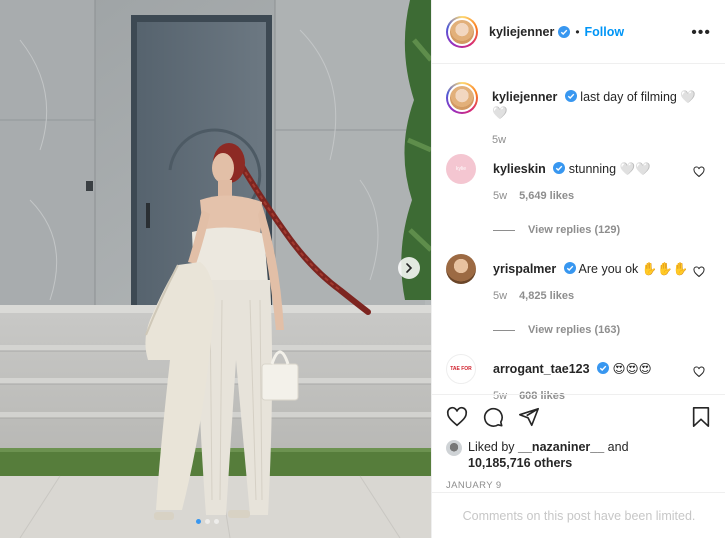 This screenshot has height=538, width=725. What do you see at coordinates (616, 447) in the screenshot?
I see `likes-middle: and` at bounding box center [616, 447].